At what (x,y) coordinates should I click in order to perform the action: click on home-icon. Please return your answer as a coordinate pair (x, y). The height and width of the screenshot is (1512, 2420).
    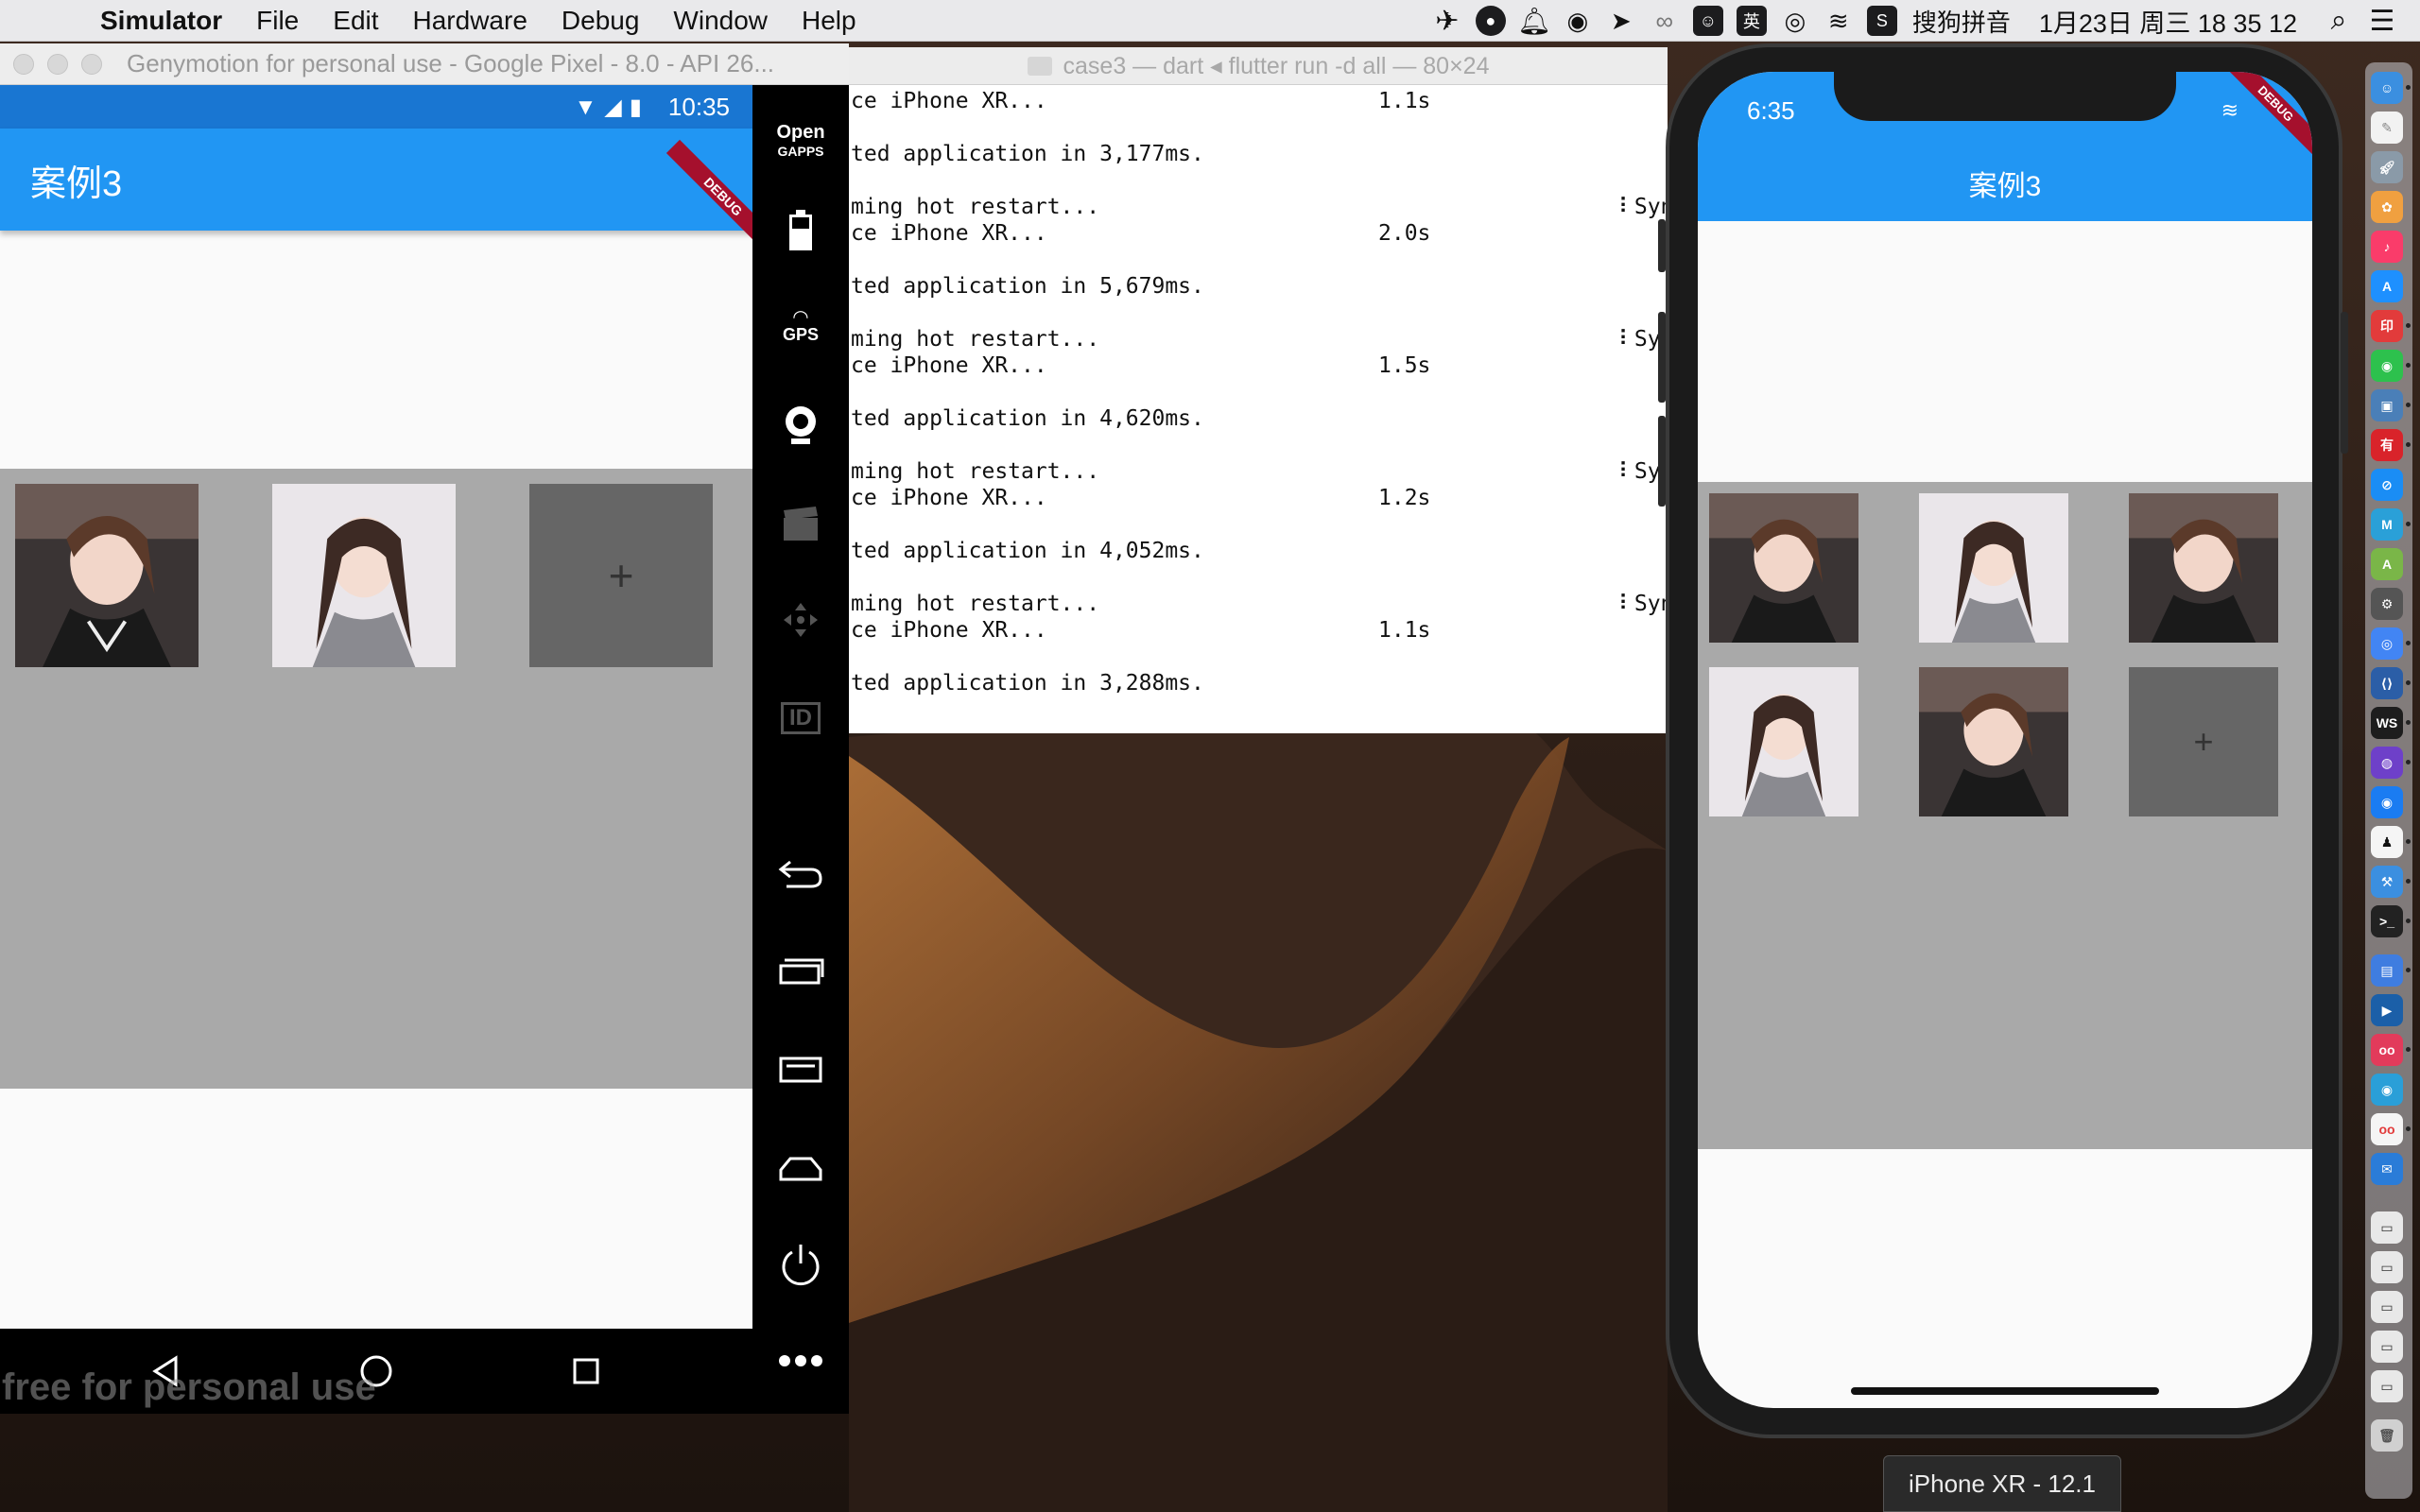
    Looking at the image, I should click on (800, 1168).